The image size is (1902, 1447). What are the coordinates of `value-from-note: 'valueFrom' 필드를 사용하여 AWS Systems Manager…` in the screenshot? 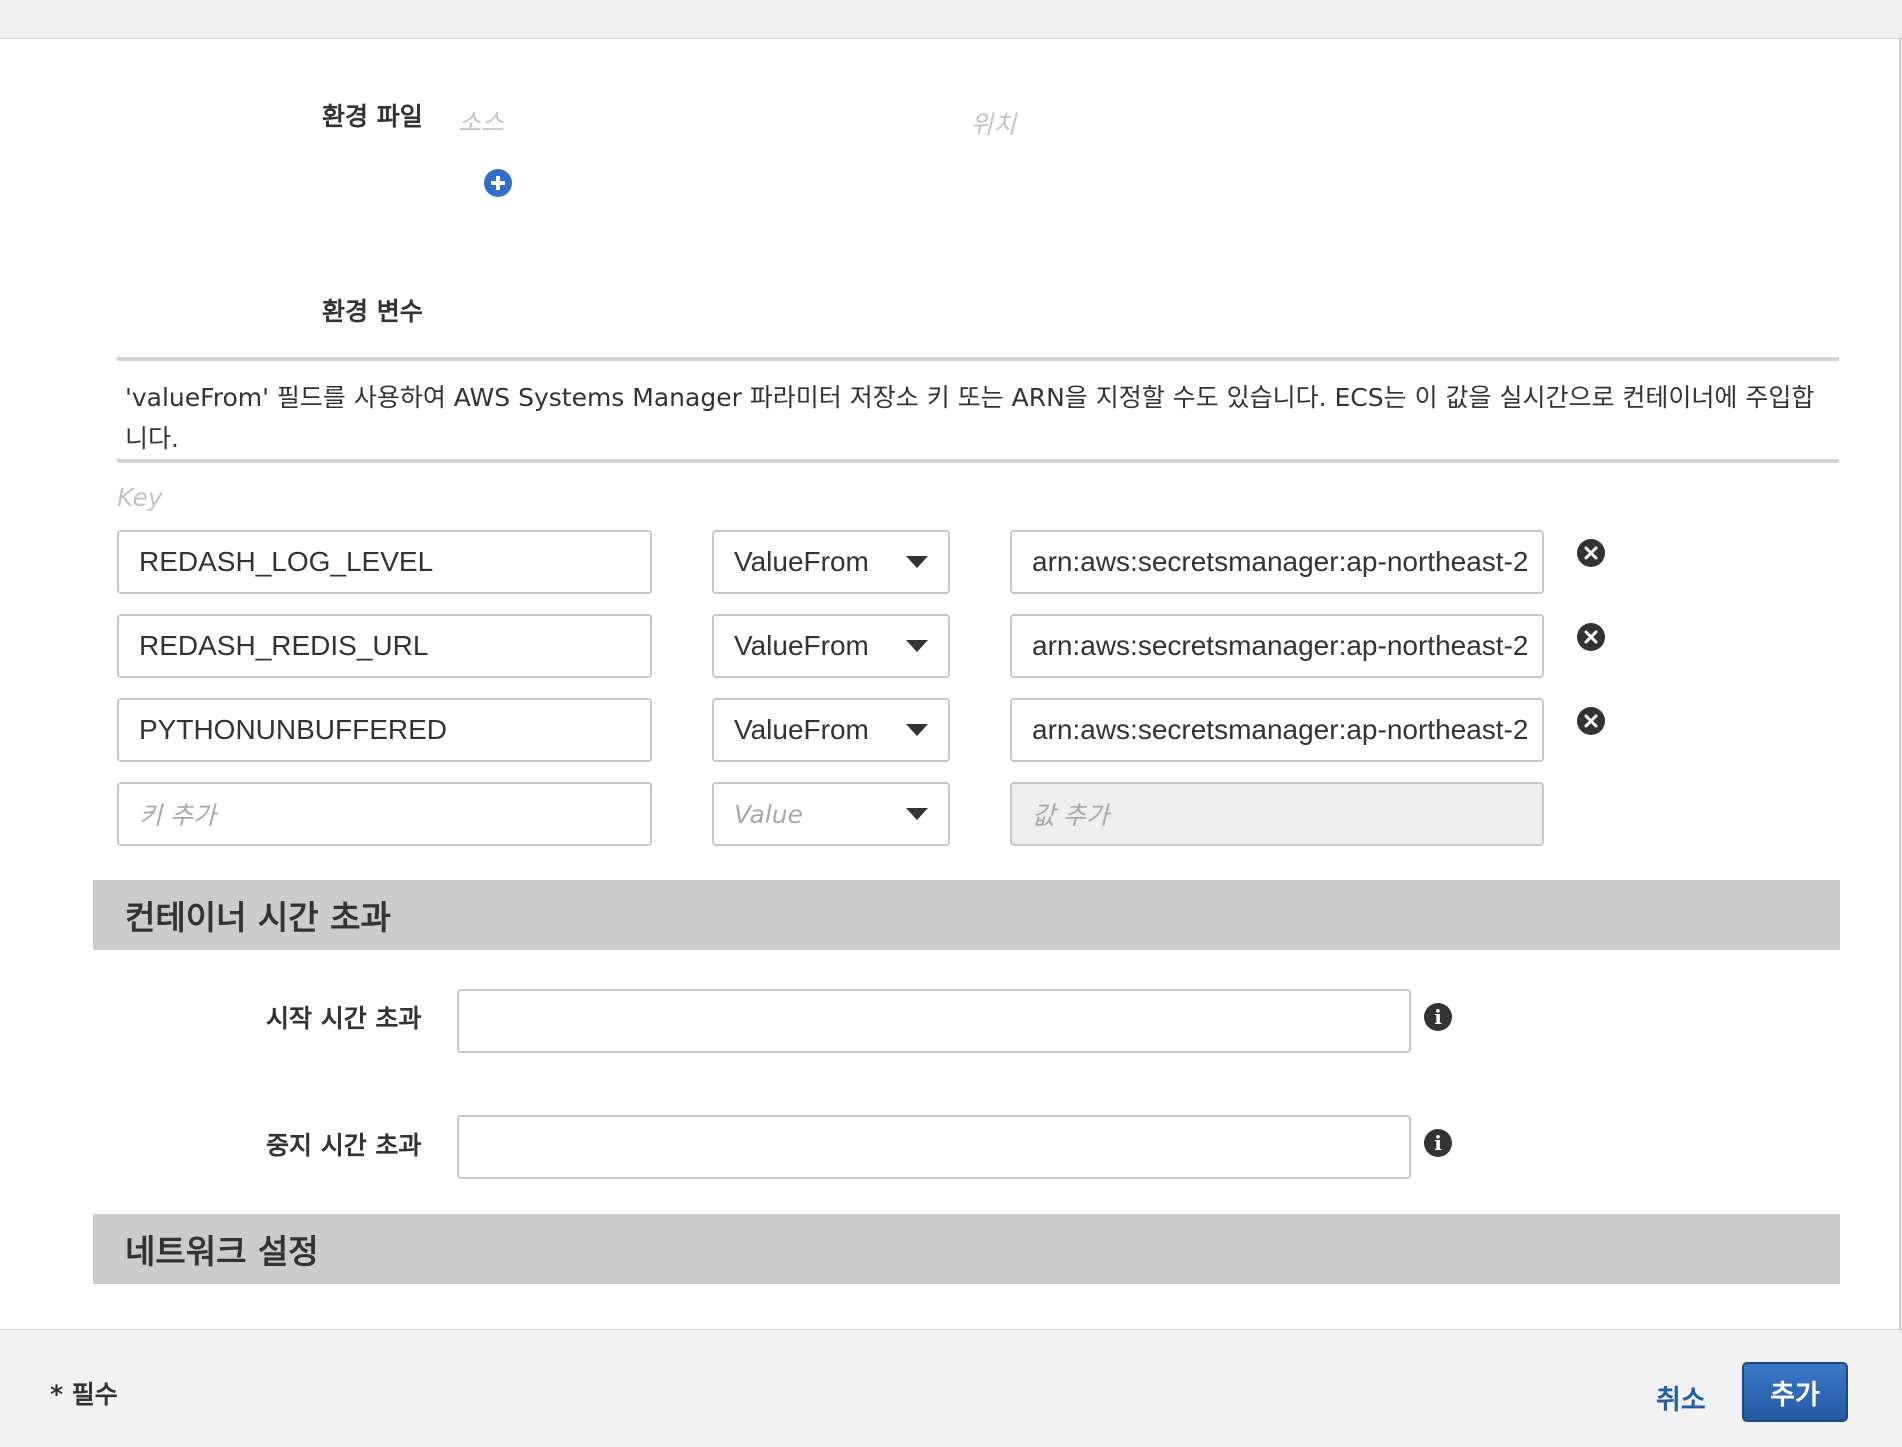 It's located at (978, 410).